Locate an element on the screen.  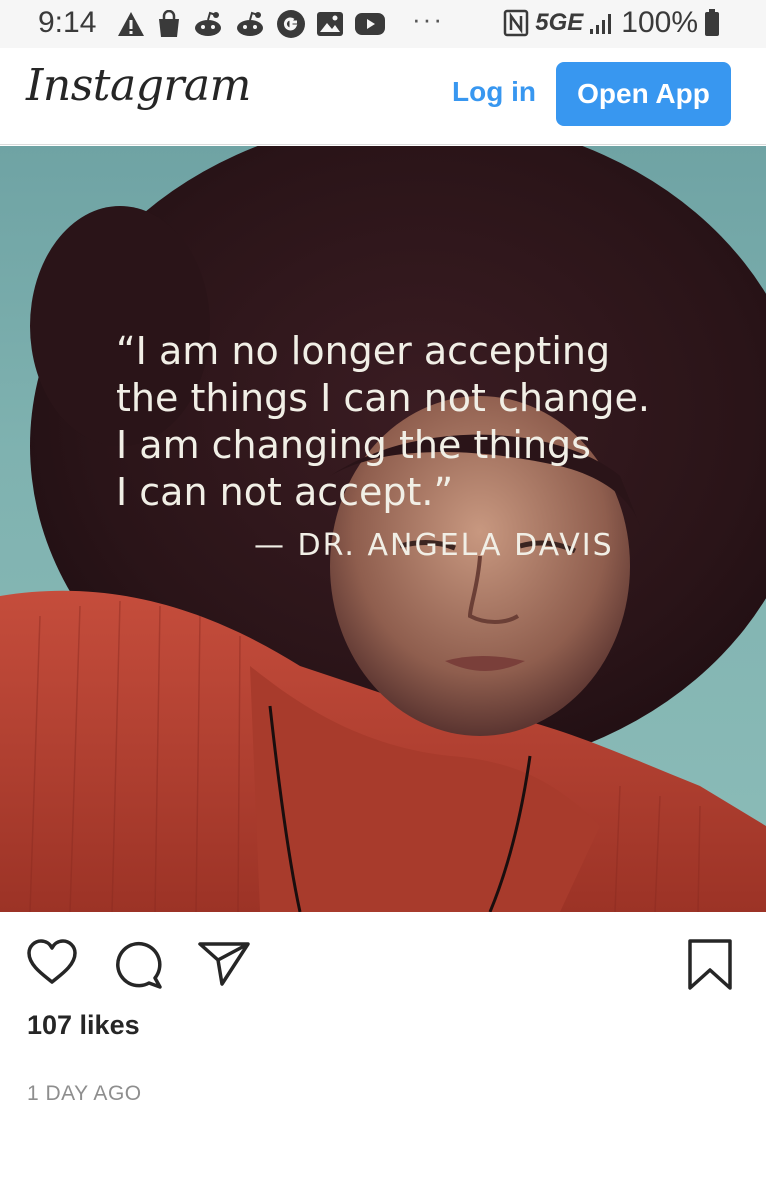
status-time: 9:14 is located at coordinates (67, 22).